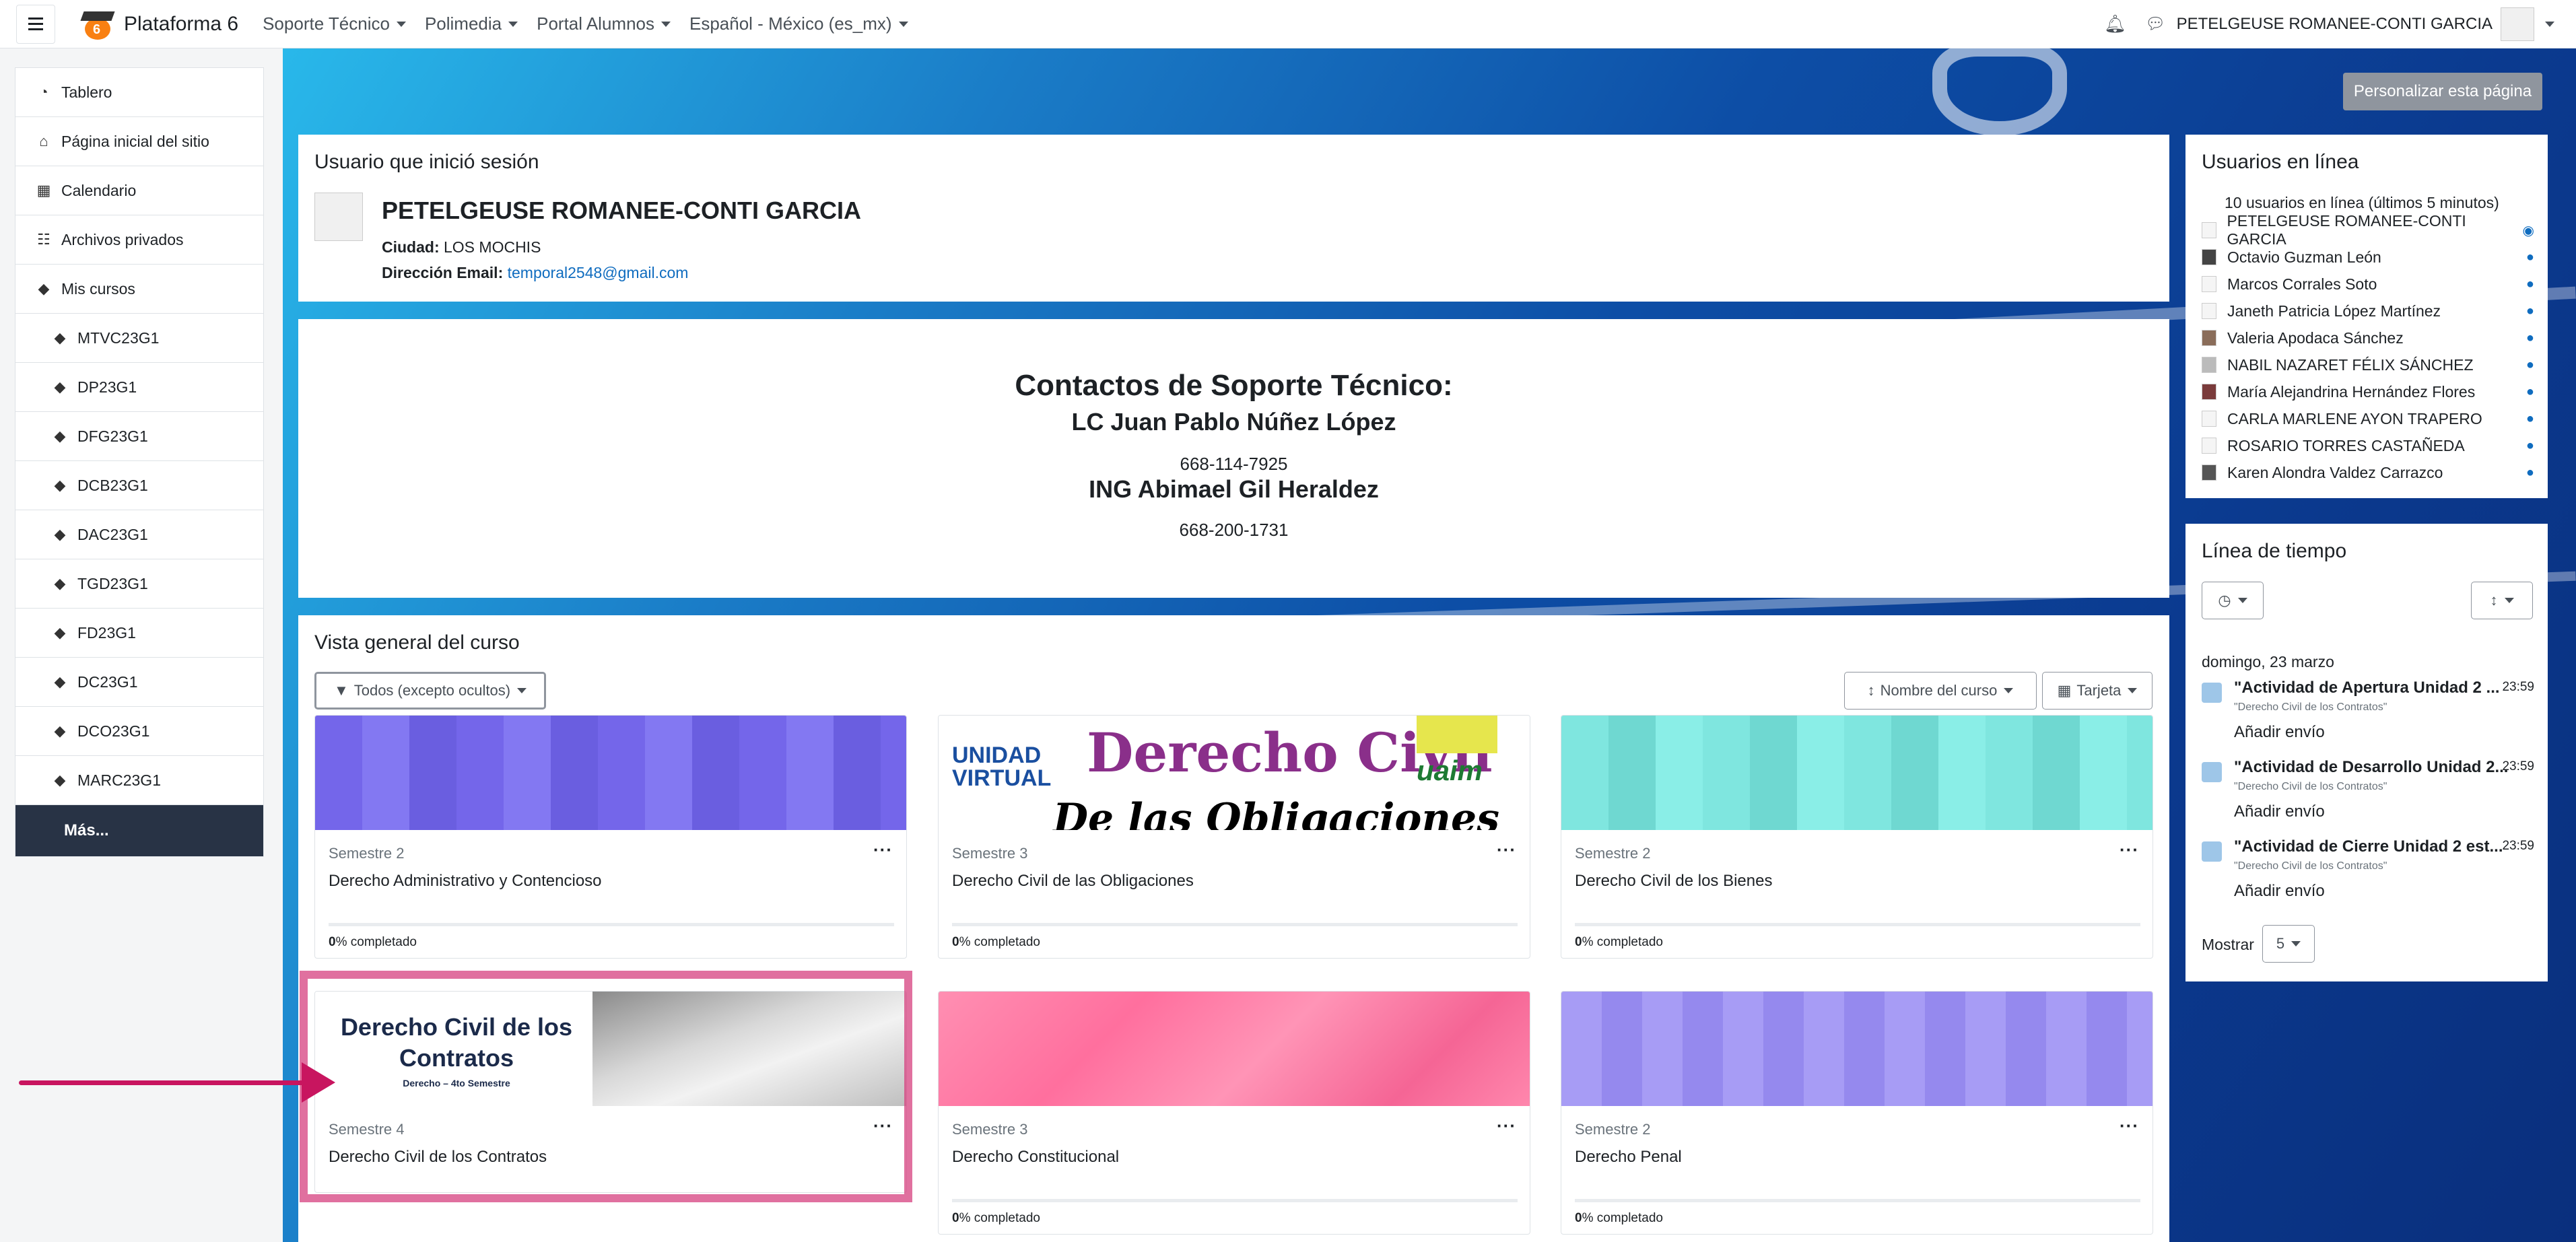  I want to click on site-name: Plataforma 6, so click(181, 24).